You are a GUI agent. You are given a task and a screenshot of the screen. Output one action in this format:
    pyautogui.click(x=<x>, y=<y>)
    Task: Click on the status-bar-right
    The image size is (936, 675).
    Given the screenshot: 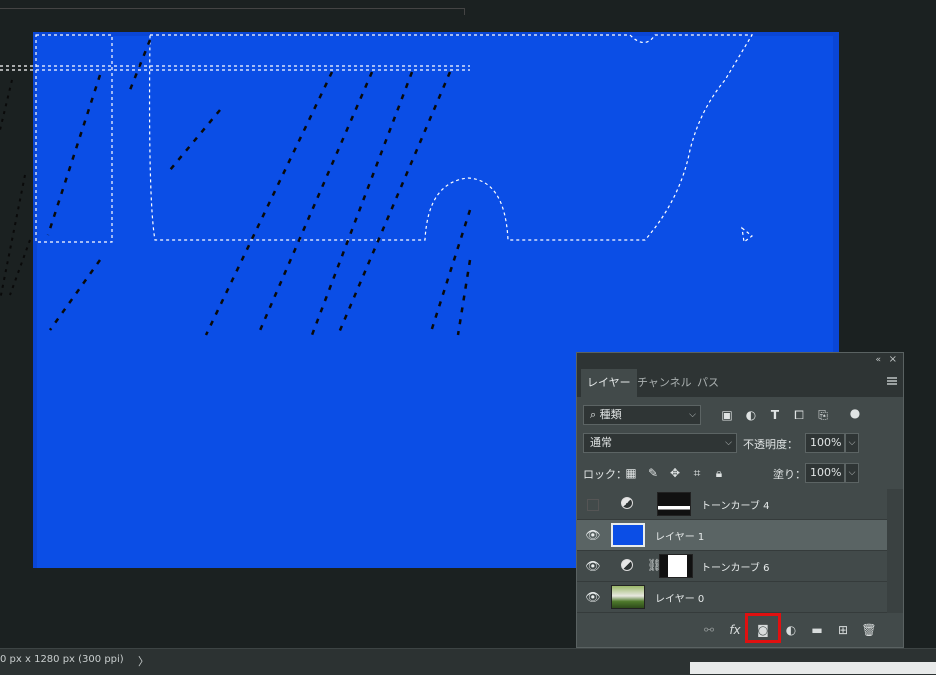 What is the action you would take?
    pyautogui.click(x=813, y=668)
    